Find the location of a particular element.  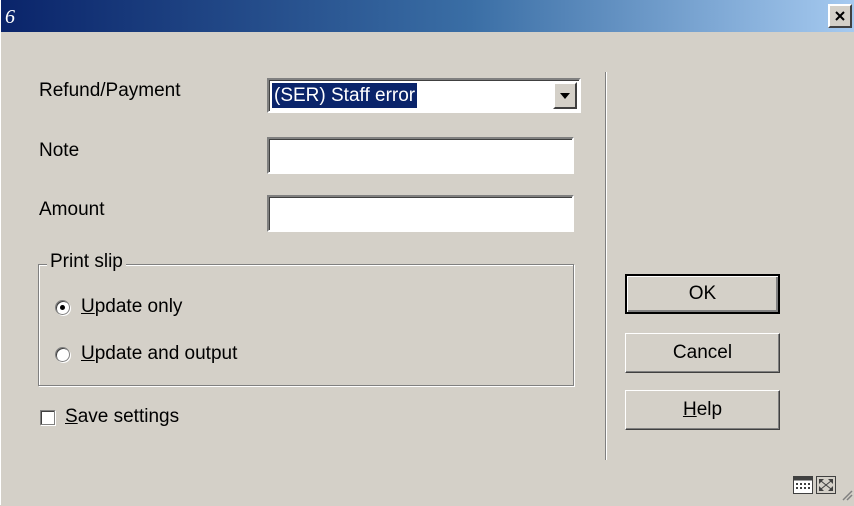

amount-label: Amount is located at coordinates (72, 209).